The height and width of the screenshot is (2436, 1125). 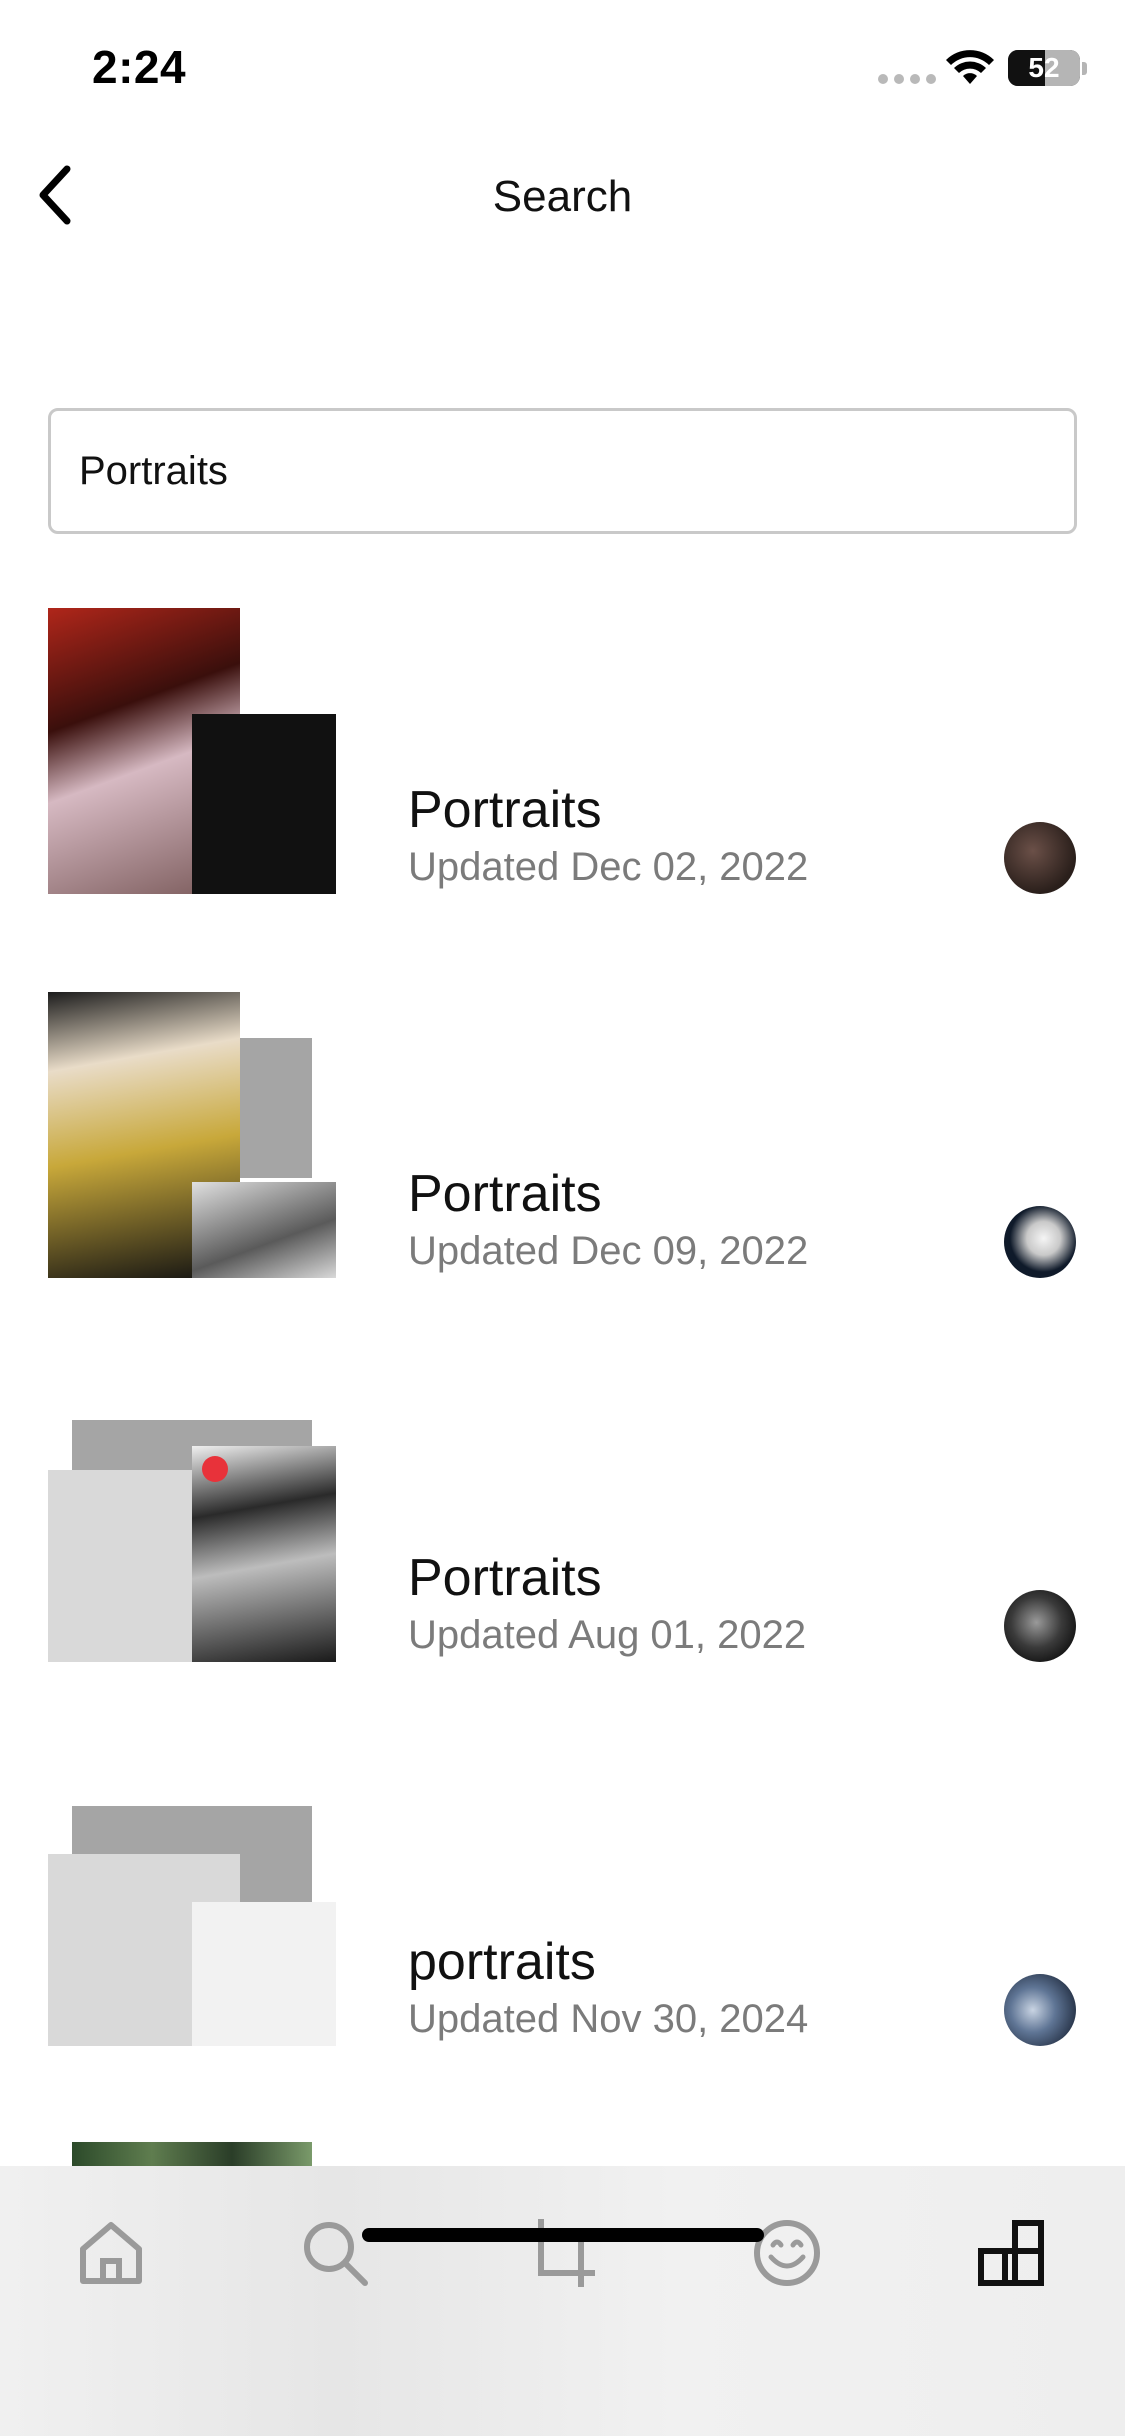 I want to click on tab-smiley, so click(x=787, y=2253).